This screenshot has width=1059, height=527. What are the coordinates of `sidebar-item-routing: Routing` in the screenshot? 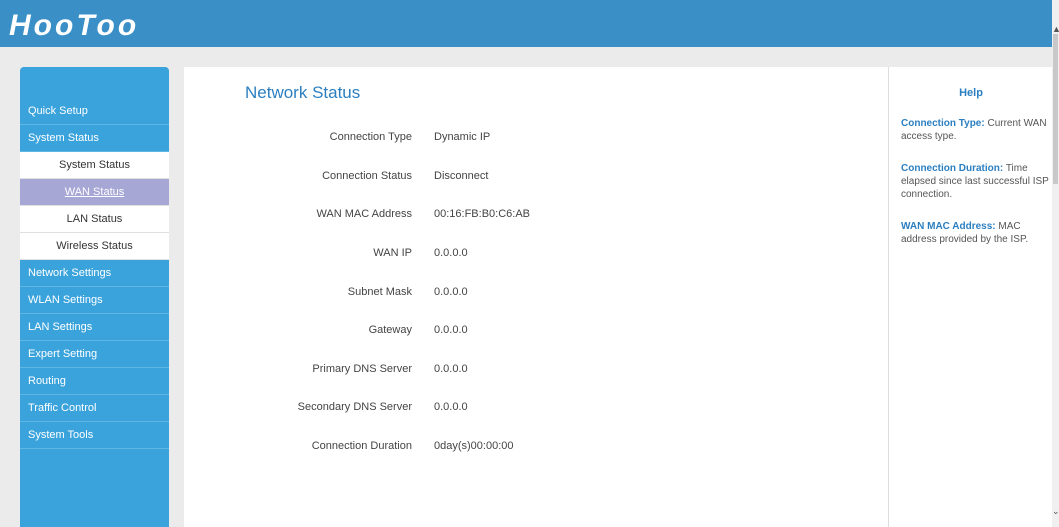 It's located at (94, 381).